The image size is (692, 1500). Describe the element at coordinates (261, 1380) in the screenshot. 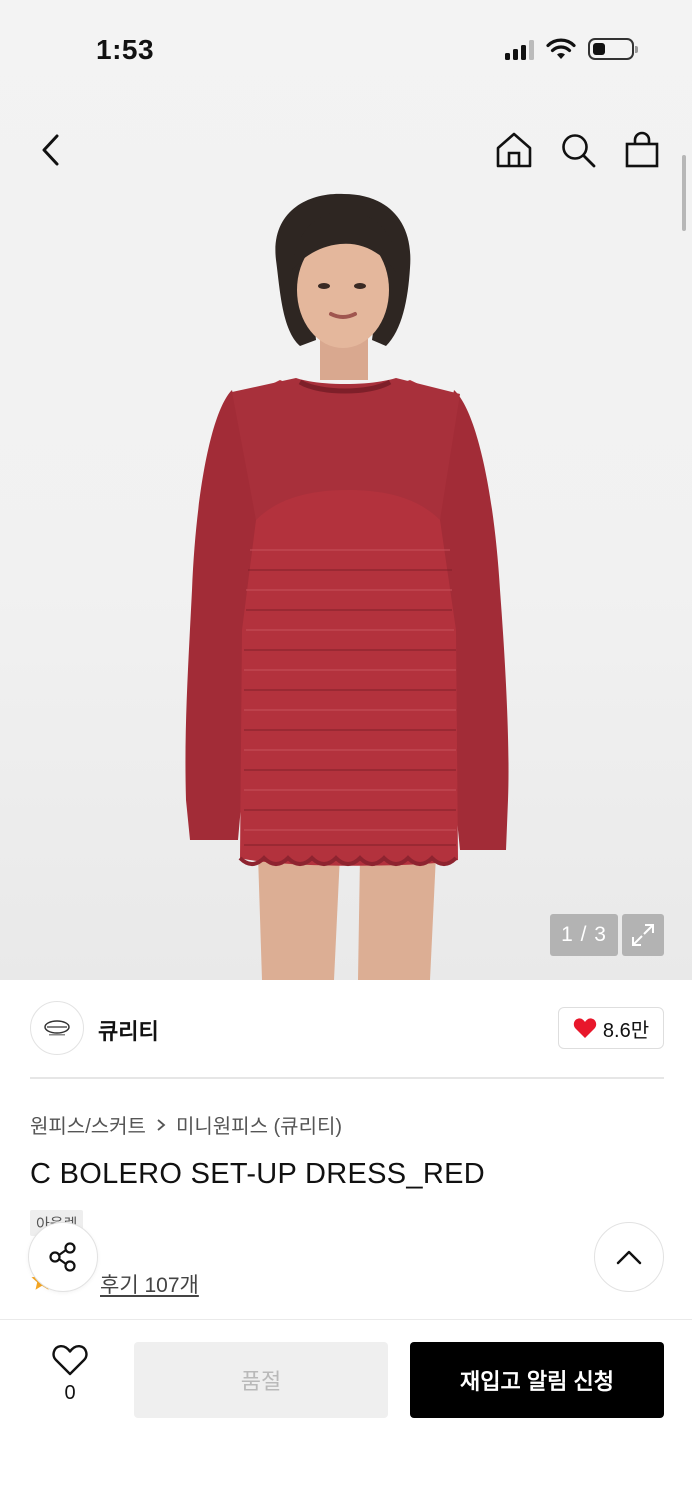

I see `soldout-button: 품절` at that location.